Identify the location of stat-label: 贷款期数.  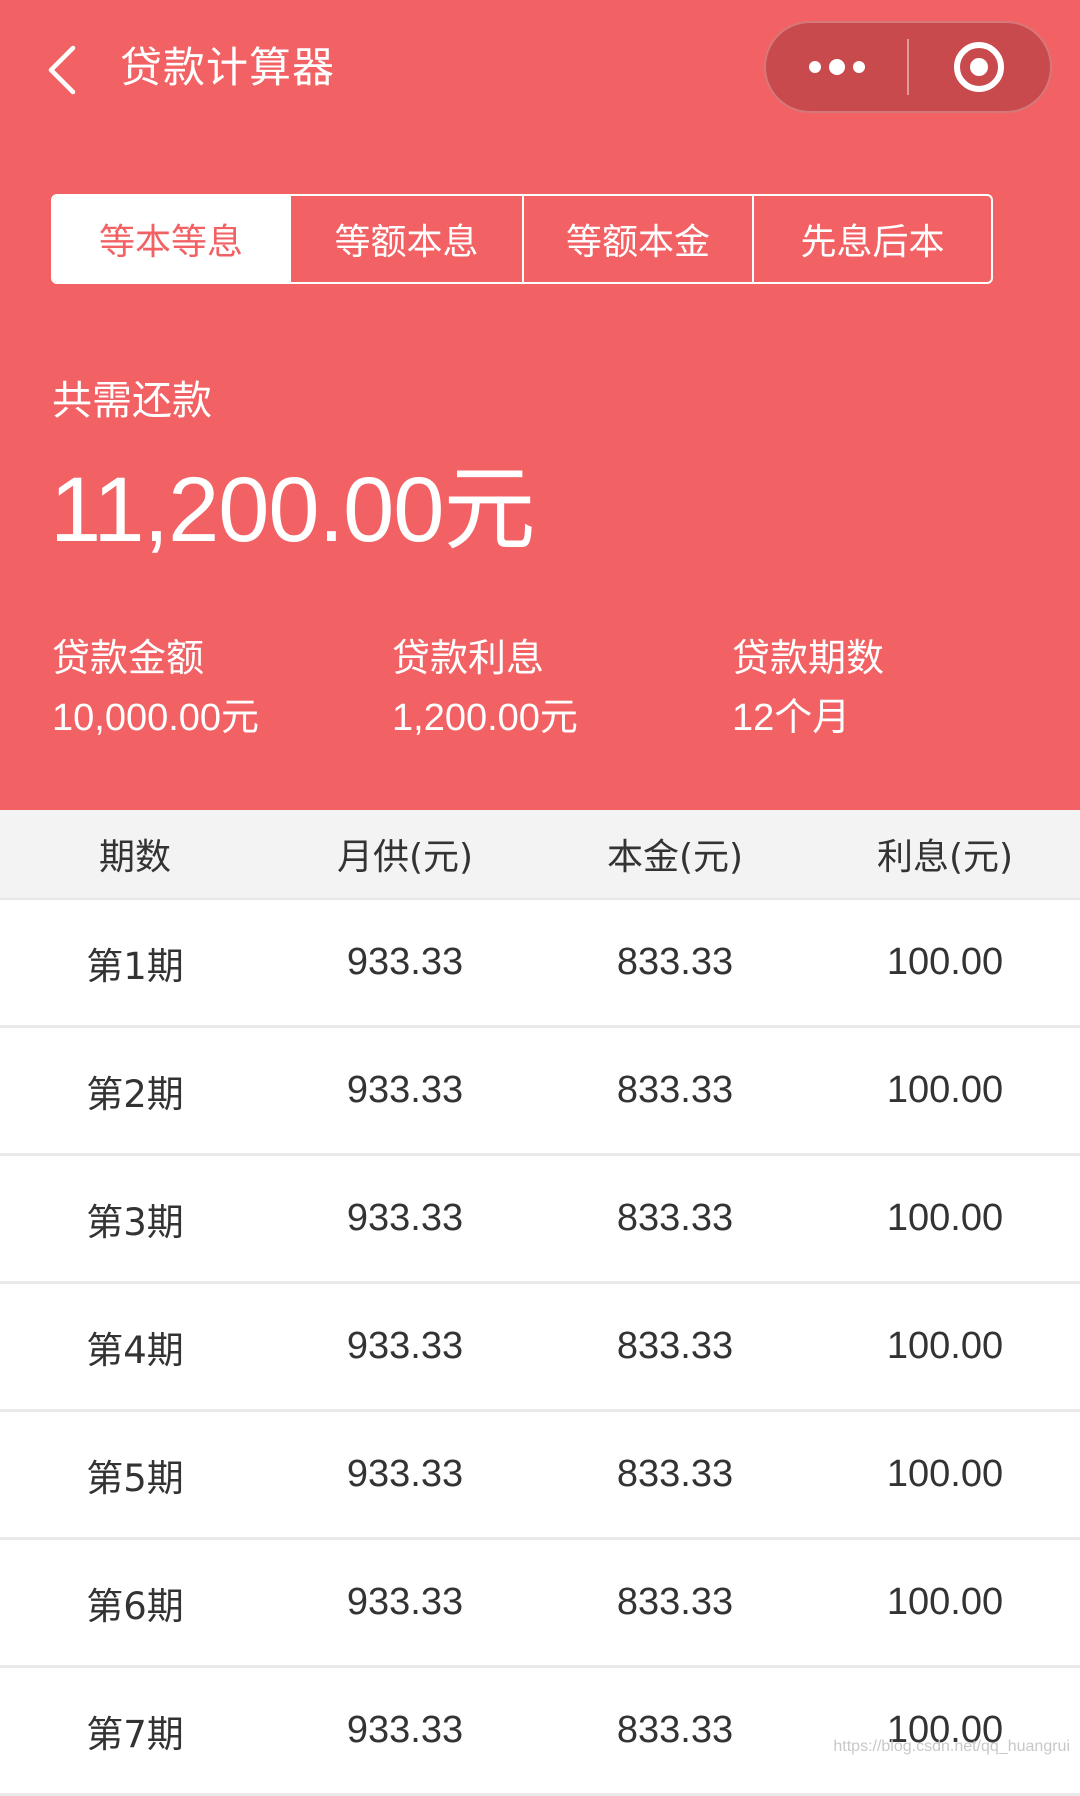
(808, 658).